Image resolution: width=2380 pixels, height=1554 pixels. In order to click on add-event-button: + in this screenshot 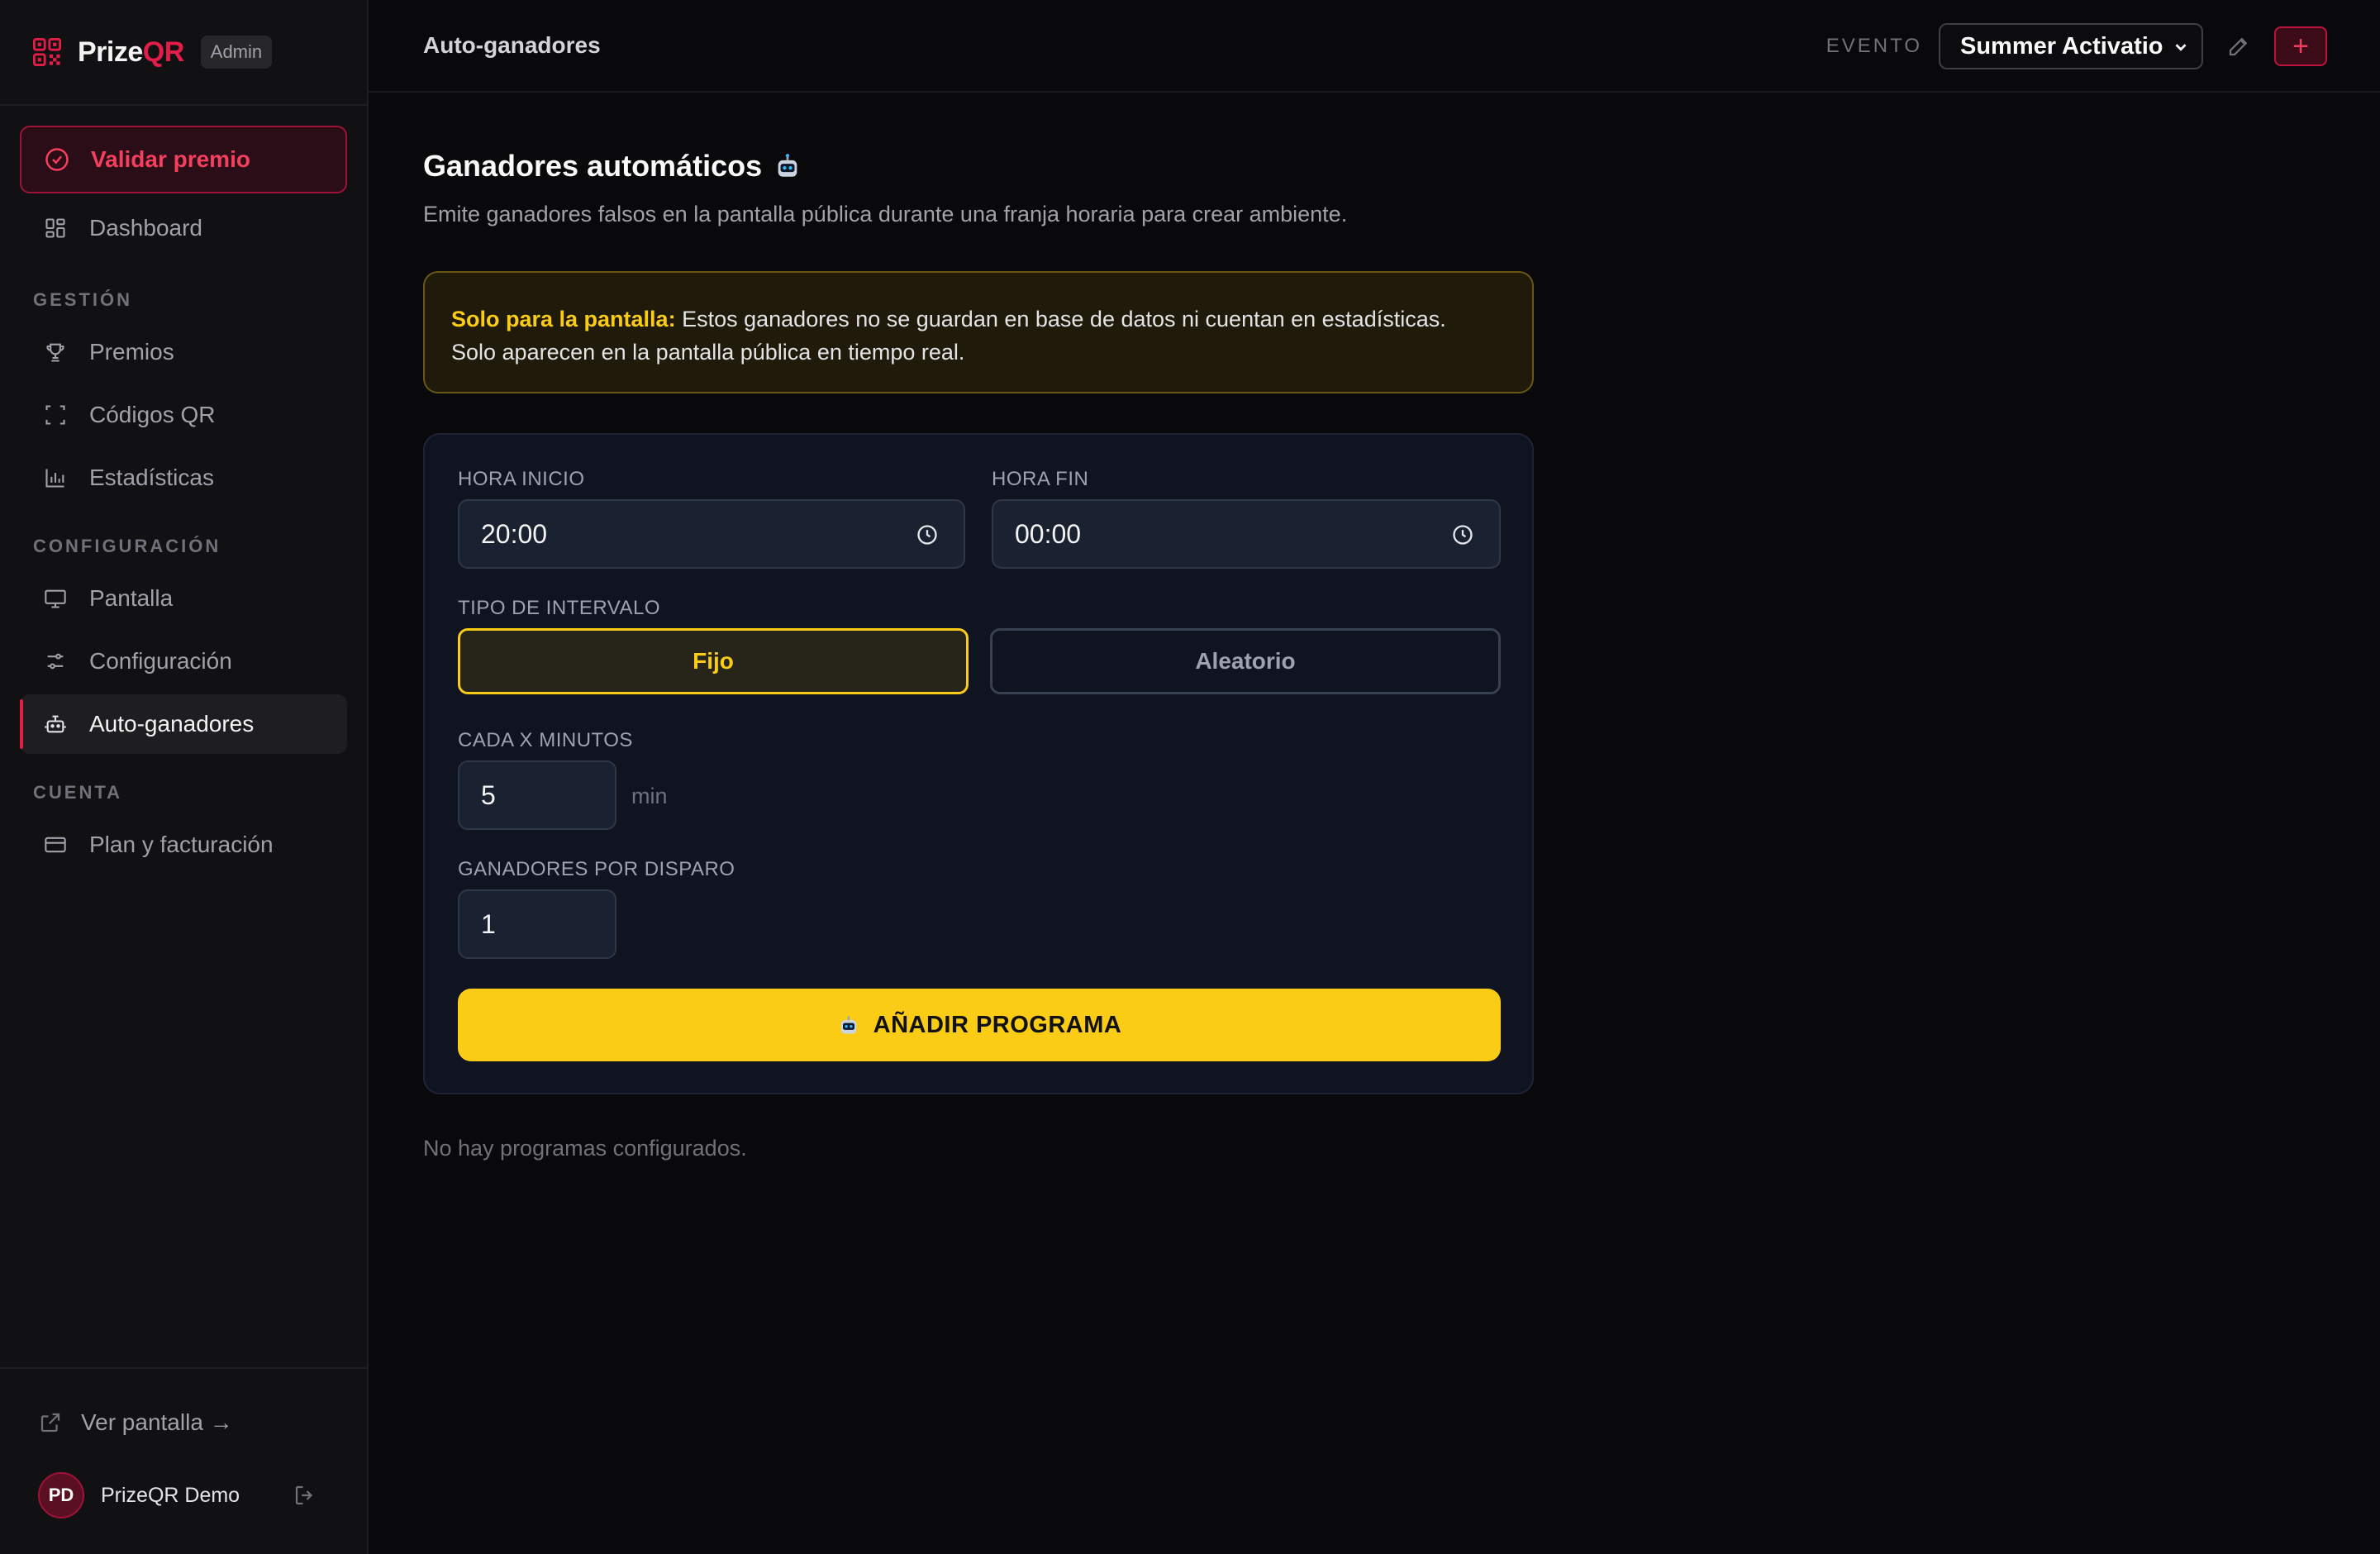, I will do `click(2300, 46)`.